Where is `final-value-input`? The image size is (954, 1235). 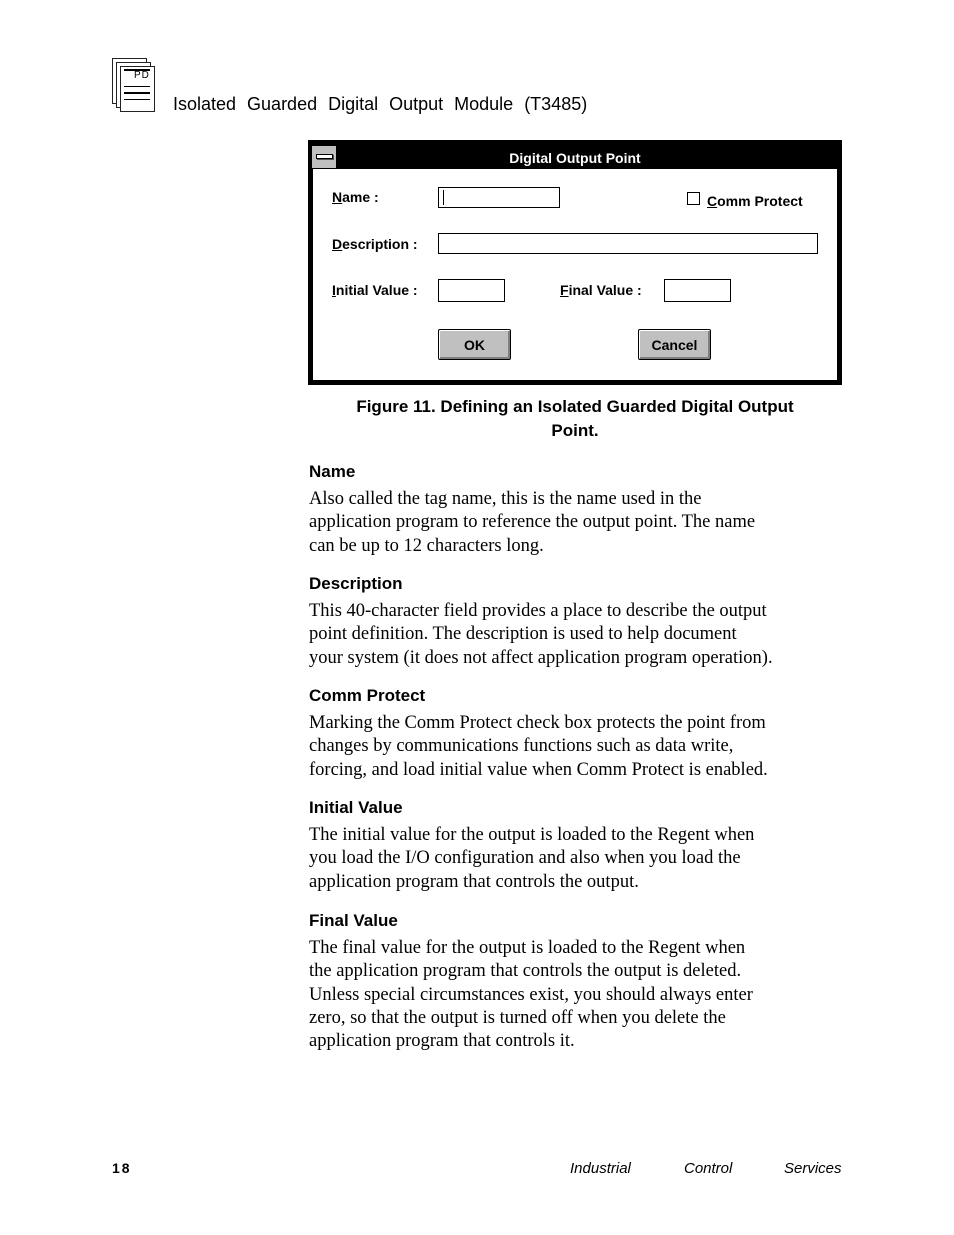
final-value-input is located at coordinates (697, 290).